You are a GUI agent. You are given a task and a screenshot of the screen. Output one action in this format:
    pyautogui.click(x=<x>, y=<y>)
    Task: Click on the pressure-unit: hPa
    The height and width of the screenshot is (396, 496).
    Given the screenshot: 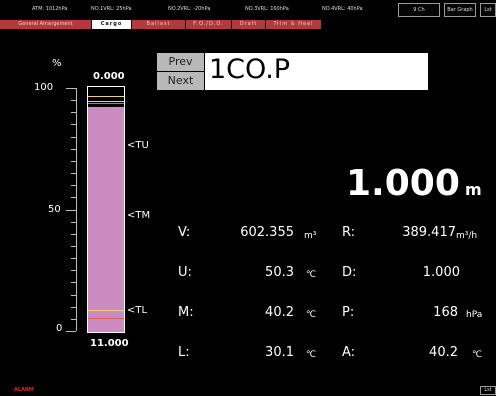 What is the action you would take?
    pyautogui.click(x=474, y=315)
    